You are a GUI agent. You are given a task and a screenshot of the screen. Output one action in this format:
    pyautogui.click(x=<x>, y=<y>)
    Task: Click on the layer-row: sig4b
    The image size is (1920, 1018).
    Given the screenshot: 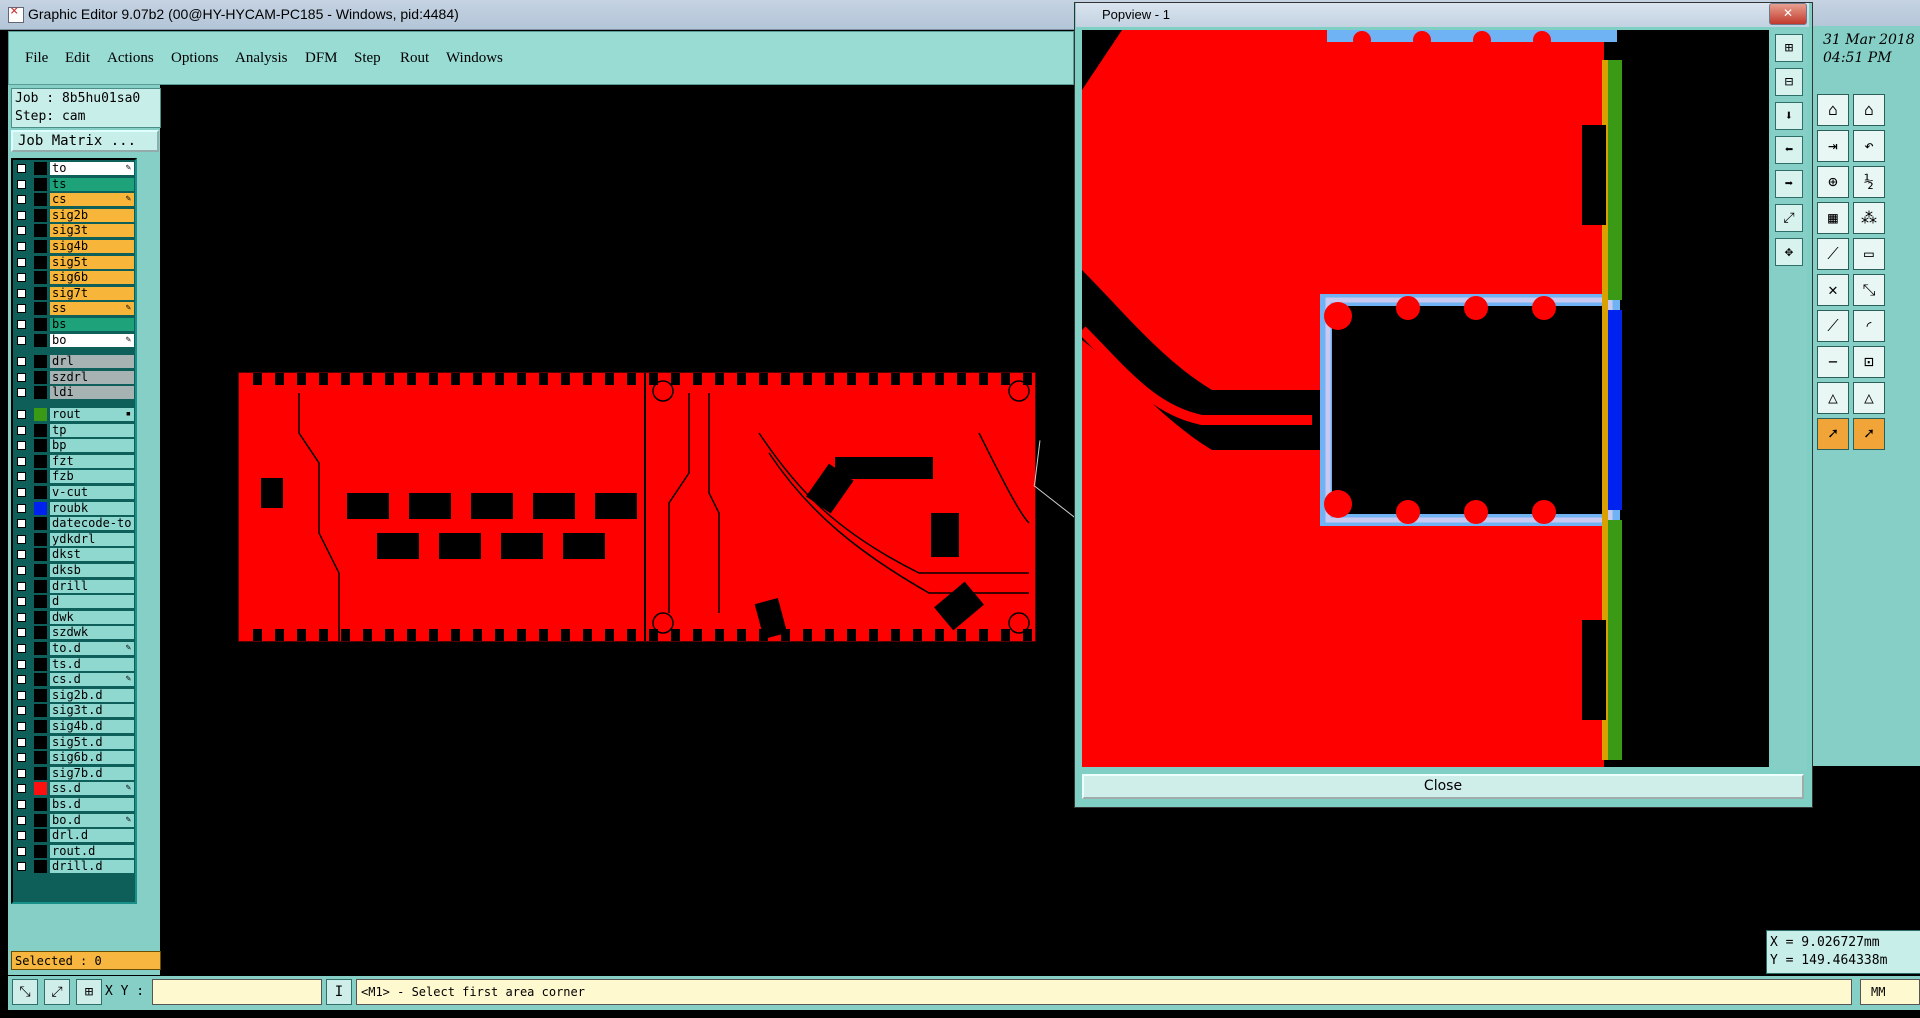 What is the action you would take?
    pyautogui.click(x=74, y=247)
    